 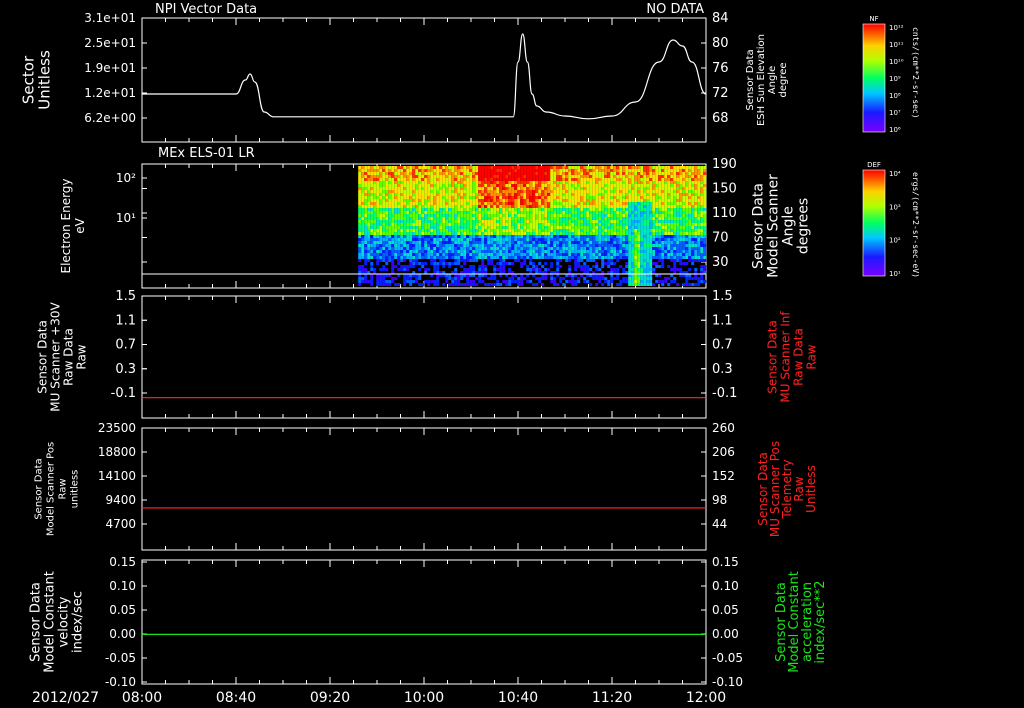 What do you see at coordinates (110, 93) in the screenshot?
I see `left-tick-label: 1.2e+01` at bounding box center [110, 93].